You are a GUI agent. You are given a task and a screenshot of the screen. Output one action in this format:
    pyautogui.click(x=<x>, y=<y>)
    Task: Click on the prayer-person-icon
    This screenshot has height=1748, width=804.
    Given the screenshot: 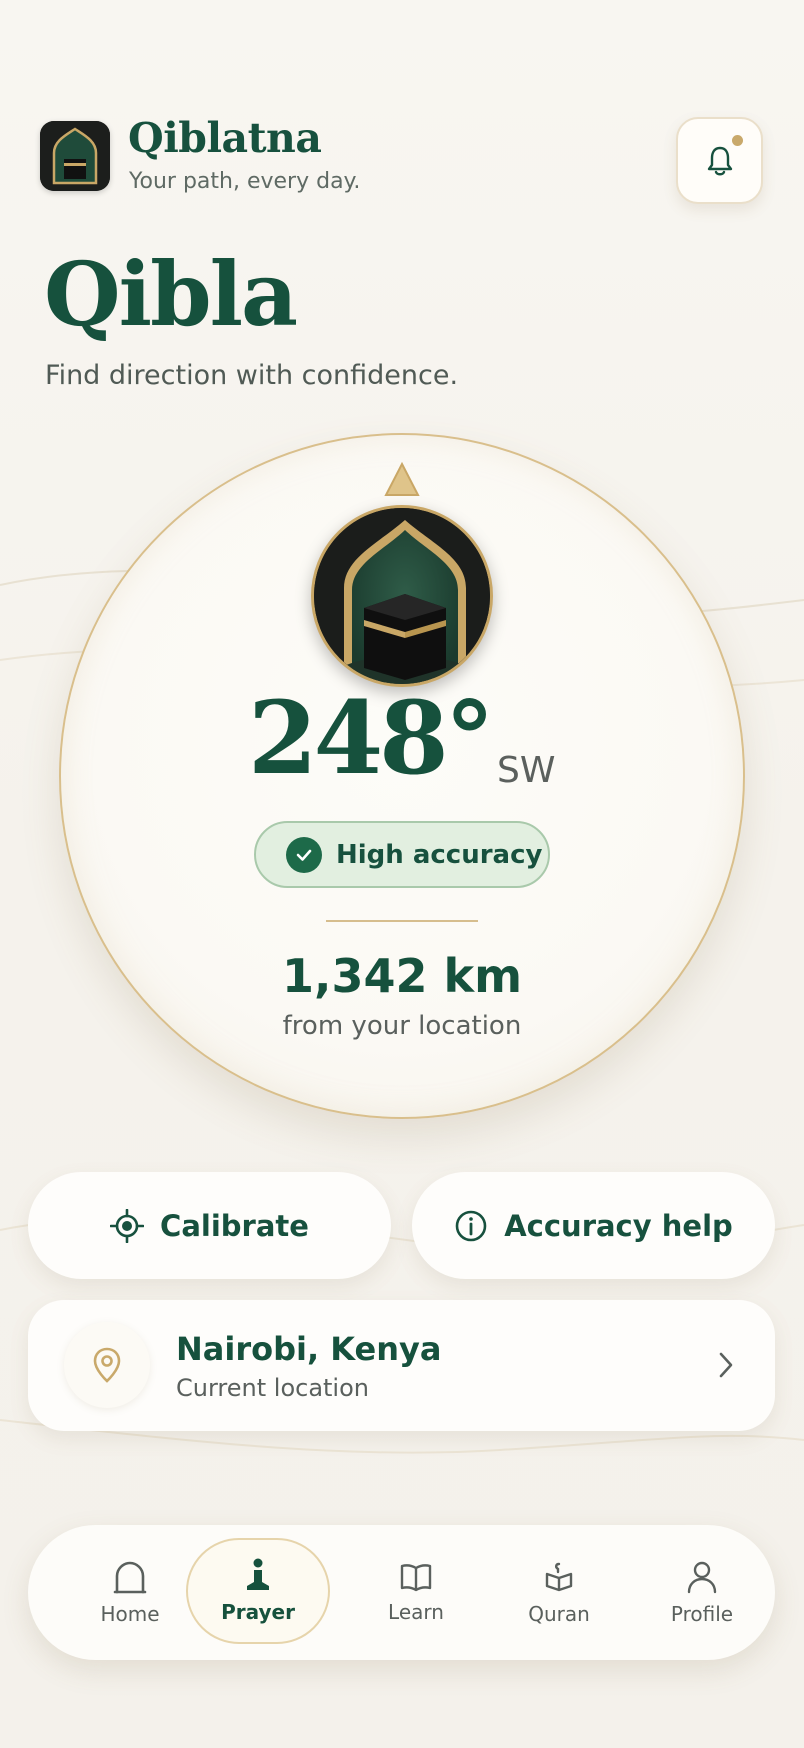 What is the action you would take?
    pyautogui.click(x=258, y=1574)
    